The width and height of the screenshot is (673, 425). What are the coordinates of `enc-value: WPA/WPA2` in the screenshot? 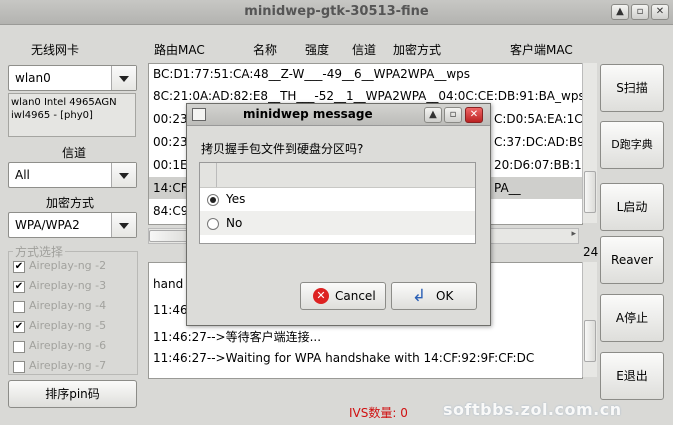 It's located at (47, 225).